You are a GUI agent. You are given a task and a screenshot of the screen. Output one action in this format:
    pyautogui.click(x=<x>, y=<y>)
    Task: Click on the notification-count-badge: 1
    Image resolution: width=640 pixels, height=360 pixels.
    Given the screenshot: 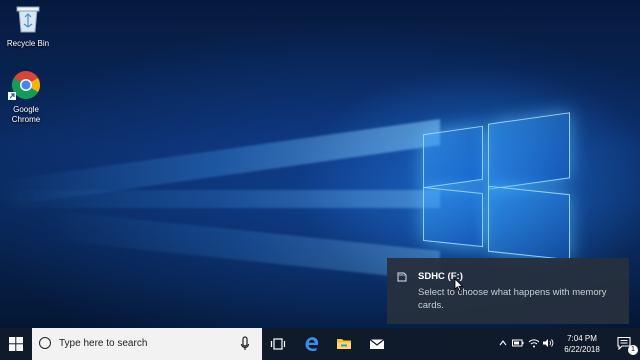 What is the action you would take?
    pyautogui.click(x=633, y=350)
    